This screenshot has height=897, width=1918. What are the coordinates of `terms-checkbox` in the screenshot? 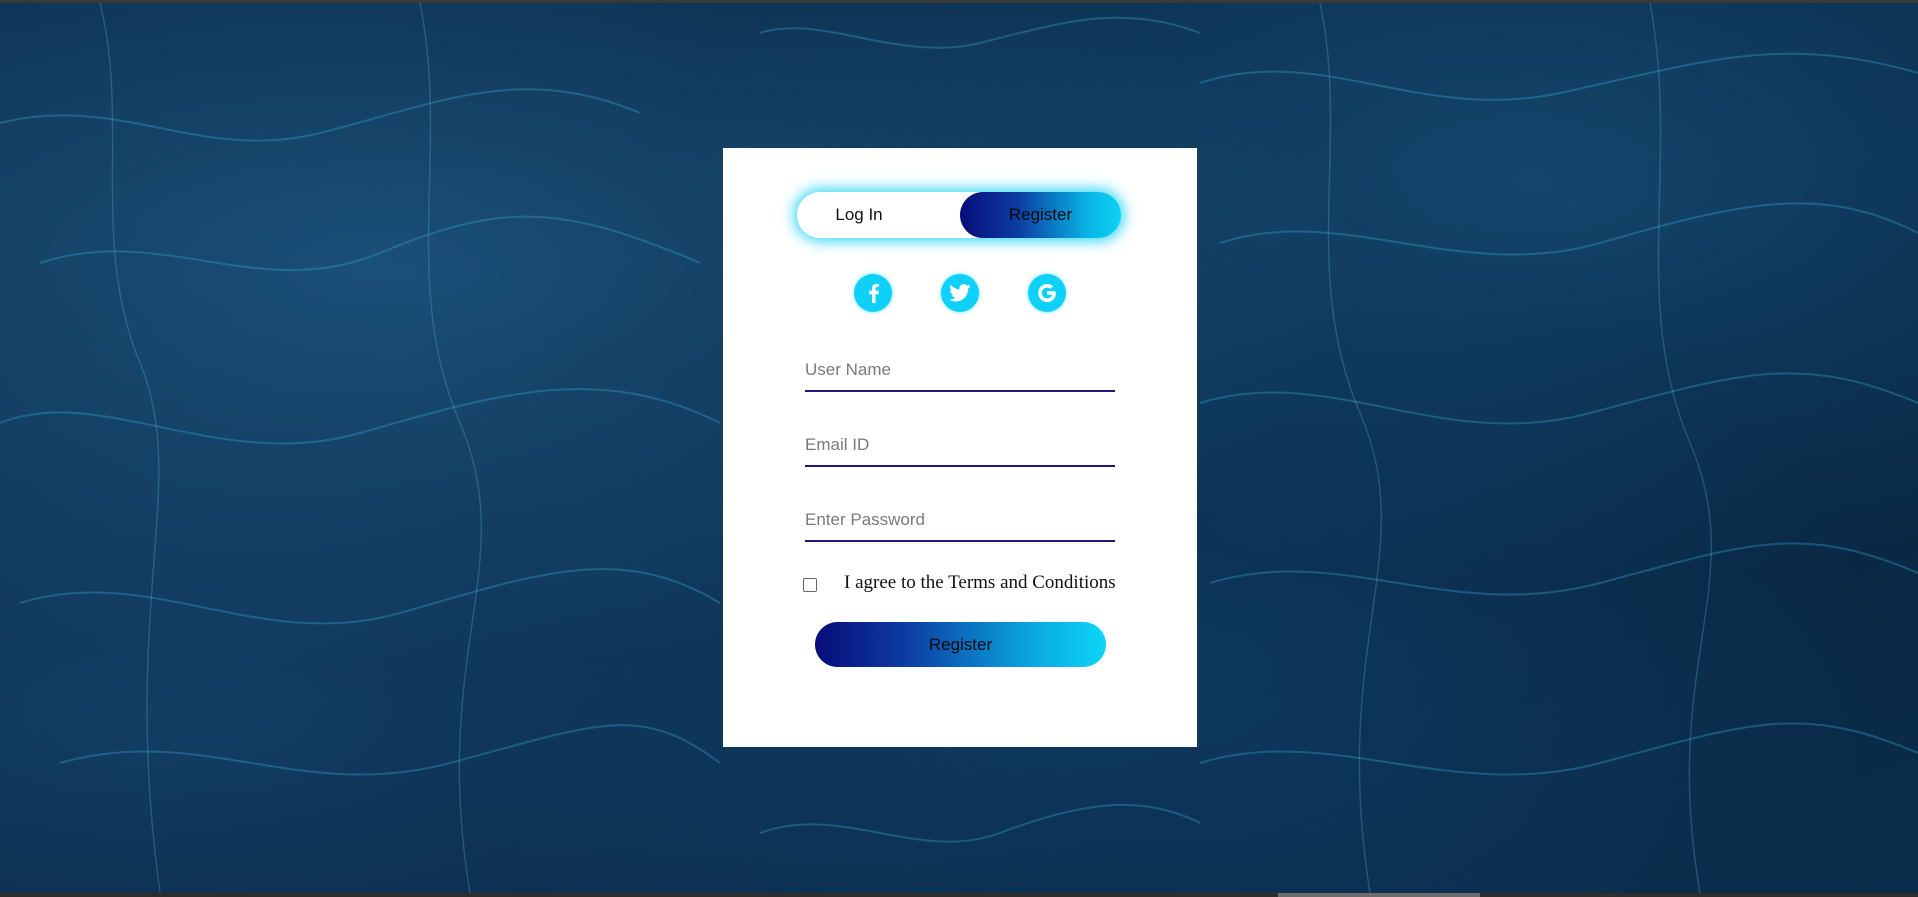 It's located at (810, 585).